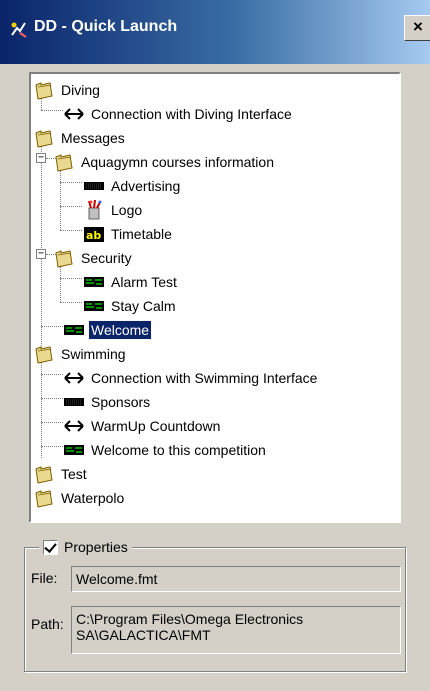 This screenshot has width=430, height=691. What do you see at coordinates (178, 450) in the screenshot?
I see `tree-item-label: Welcome to this competition` at bounding box center [178, 450].